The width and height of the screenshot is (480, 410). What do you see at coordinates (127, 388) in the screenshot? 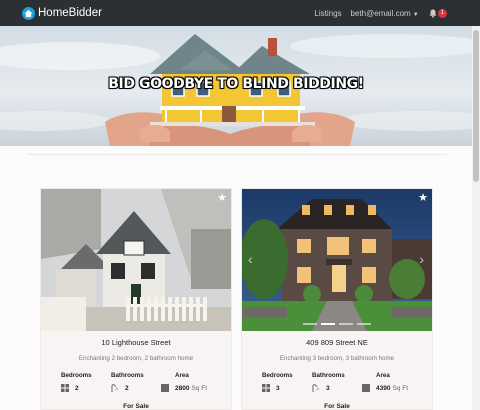
I see `bathrooms-value: 2` at bounding box center [127, 388].